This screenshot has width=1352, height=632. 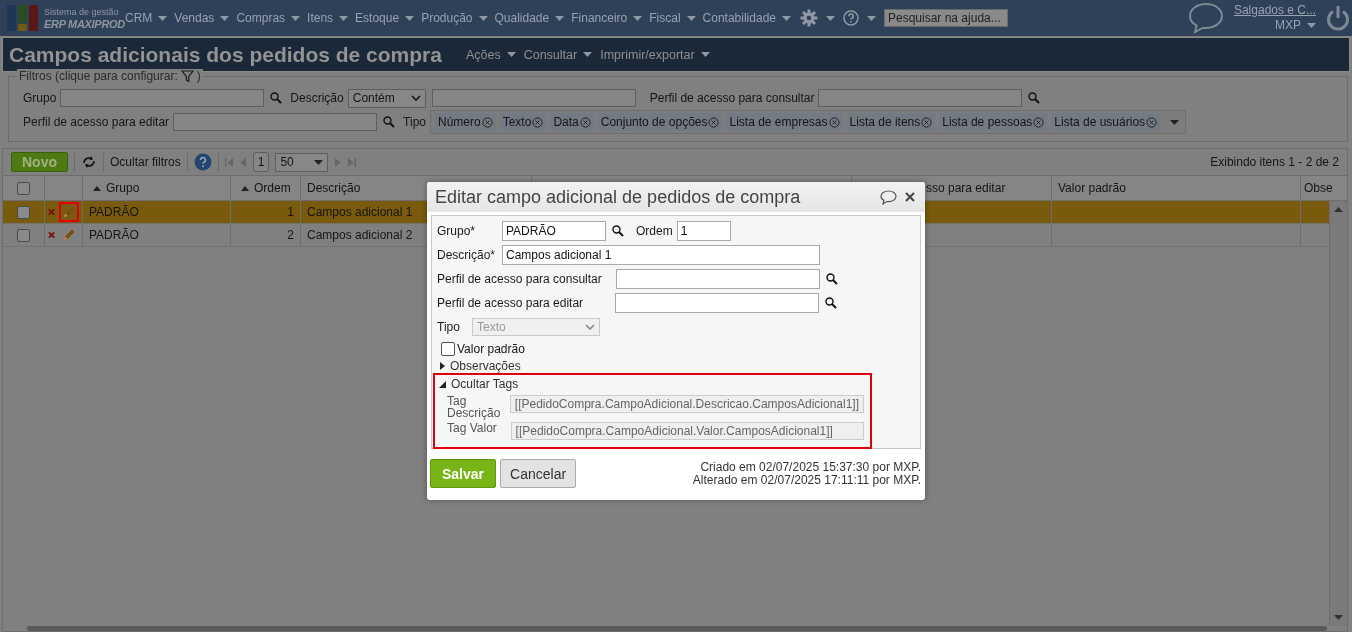 What do you see at coordinates (317, 98) in the screenshot?
I see `field-label: Descrição` at bounding box center [317, 98].